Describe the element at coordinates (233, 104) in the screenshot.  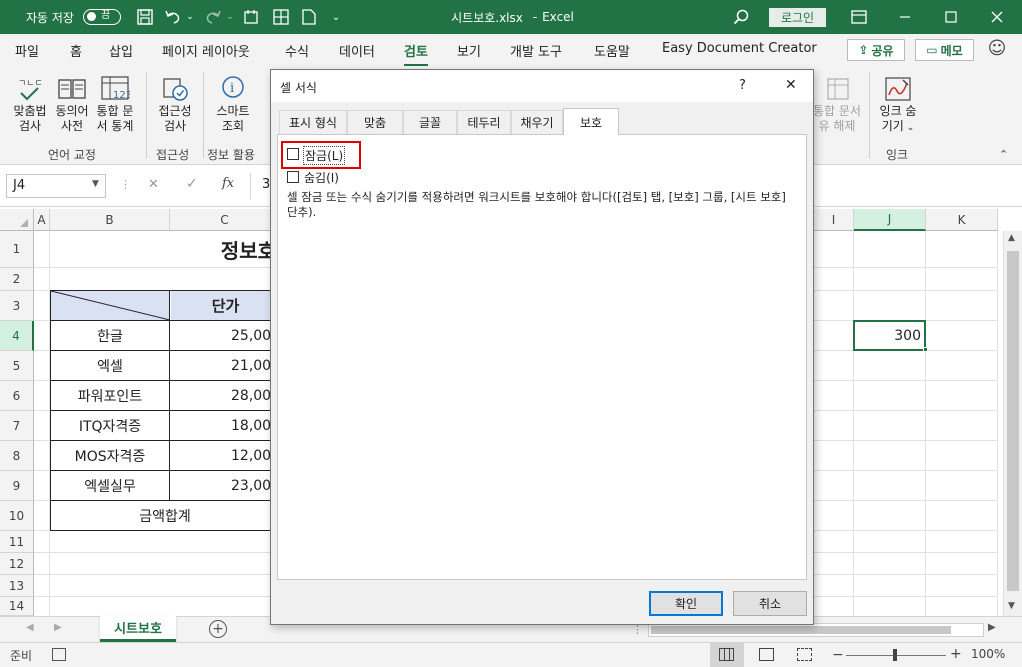
I see `smart-lookup-button: i 스마트 조회` at that location.